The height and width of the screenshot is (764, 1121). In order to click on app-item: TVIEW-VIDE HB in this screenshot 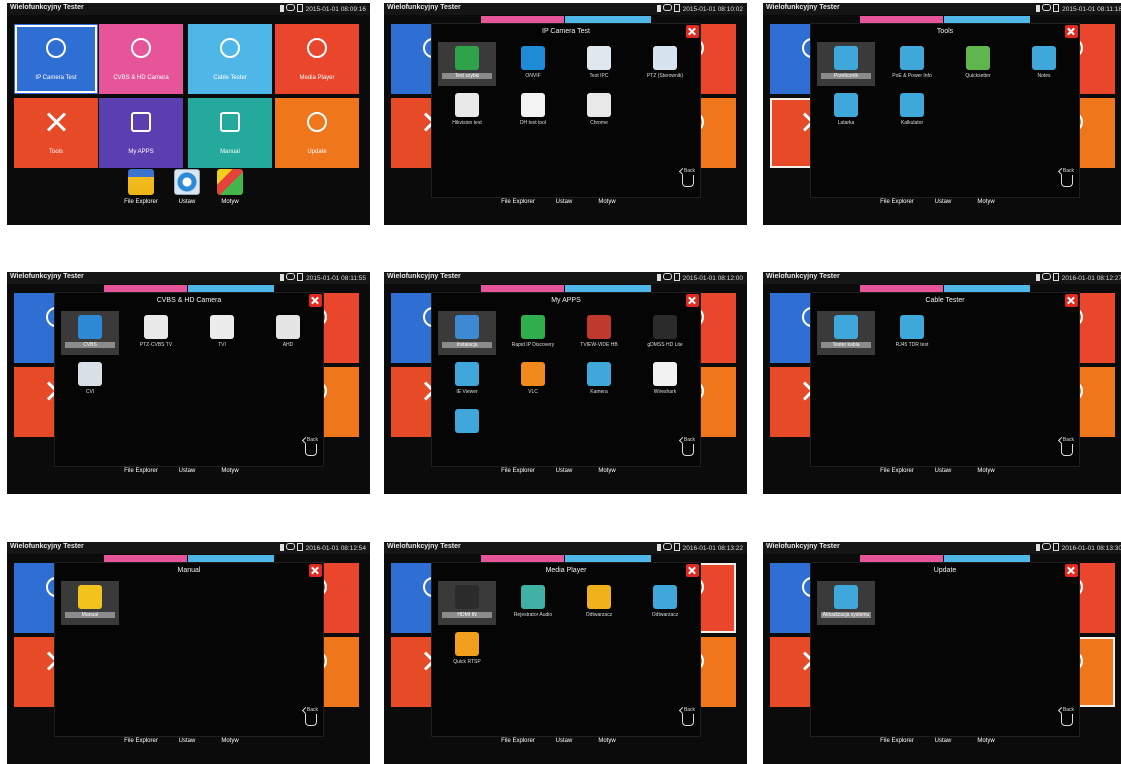, I will do `click(599, 333)`.